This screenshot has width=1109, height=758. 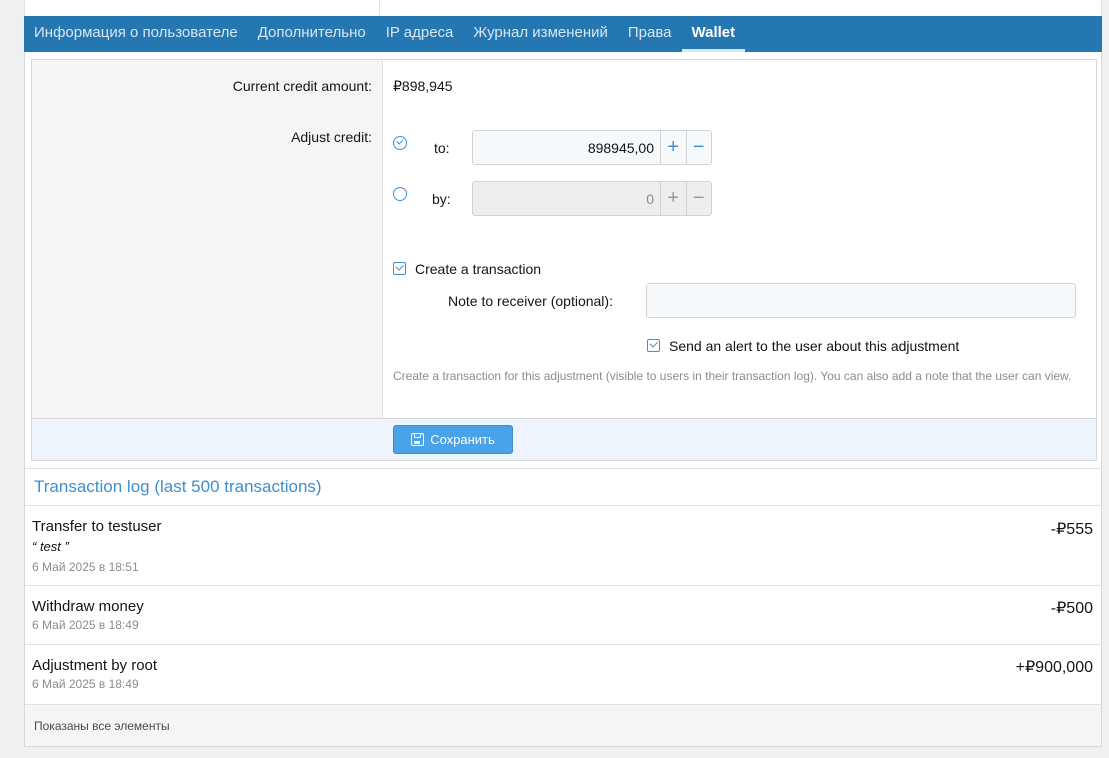 What do you see at coordinates (462, 439) in the screenshot?
I see `save-button-label: Сохранить` at bounding box center [462, 439].